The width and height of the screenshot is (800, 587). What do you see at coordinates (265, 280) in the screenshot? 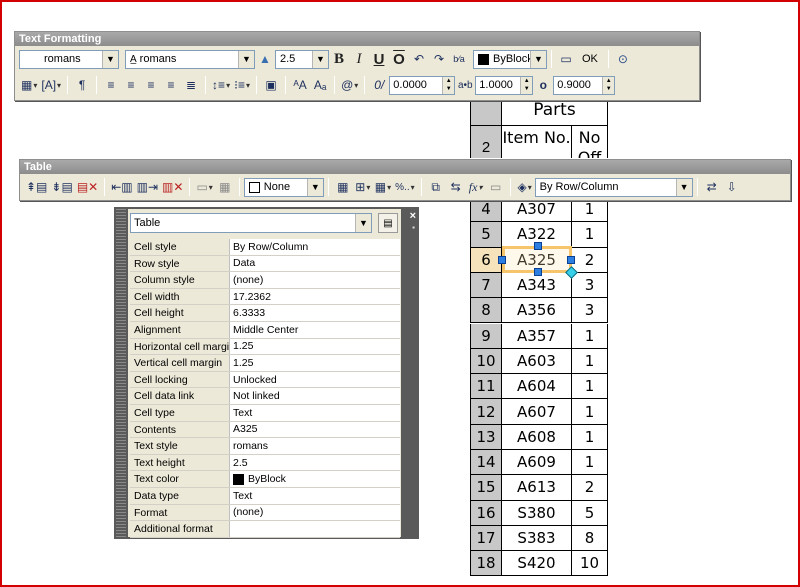
I see `property-row: Column style (none)` at bounding box center [265, 280].